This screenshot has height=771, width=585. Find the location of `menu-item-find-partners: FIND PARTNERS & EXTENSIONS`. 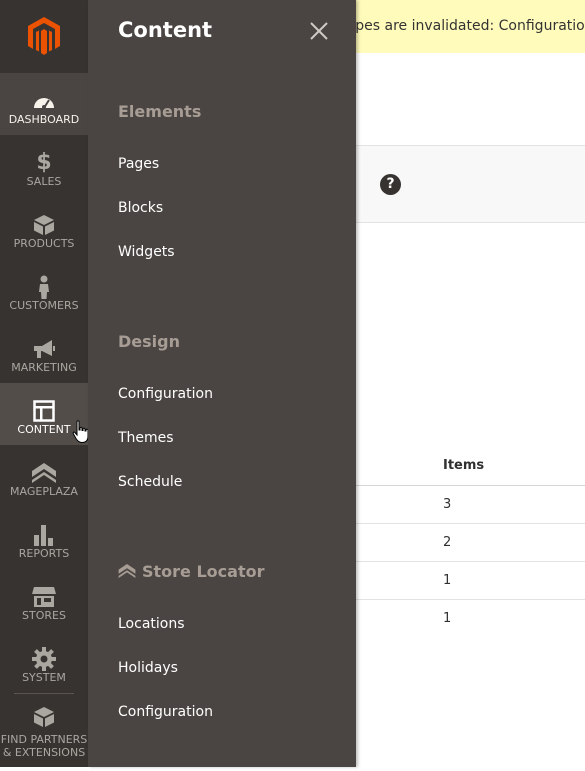

menu-item-find-partners: FIND PARTNERS & EXTENSIONS is located at coordinates (44, 734).